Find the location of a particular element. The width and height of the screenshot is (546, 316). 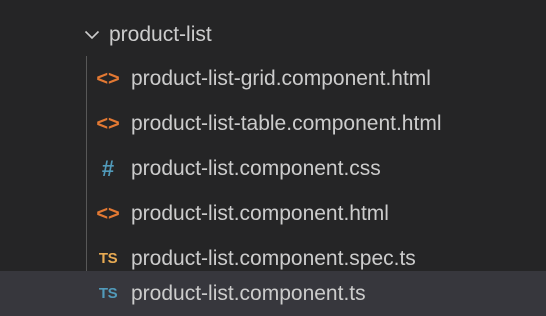

typescript-file-icon: TS is located at coordinates (108, 293).